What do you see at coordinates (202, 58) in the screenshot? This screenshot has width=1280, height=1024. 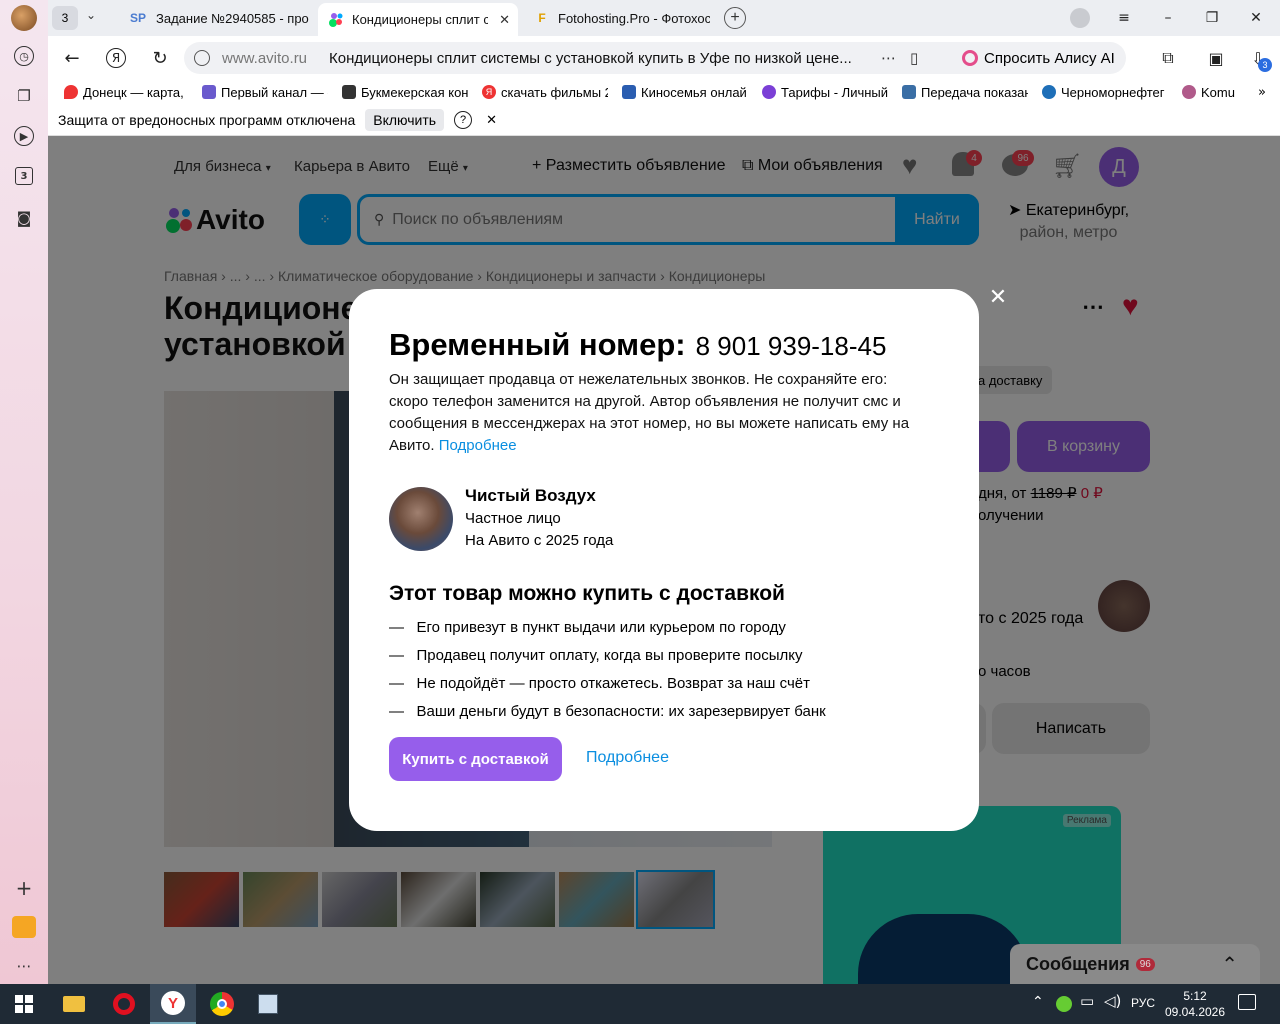 I see `site-info-icon` at bounding box center [202, 58].